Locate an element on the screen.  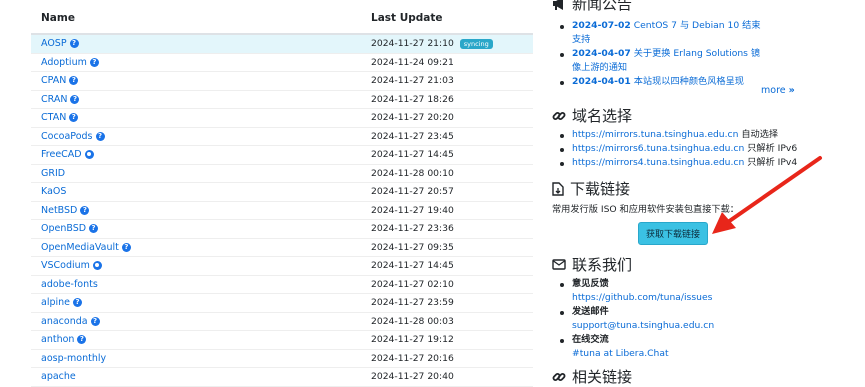
mirror-link: alpine is located at coordinates (55, 302).